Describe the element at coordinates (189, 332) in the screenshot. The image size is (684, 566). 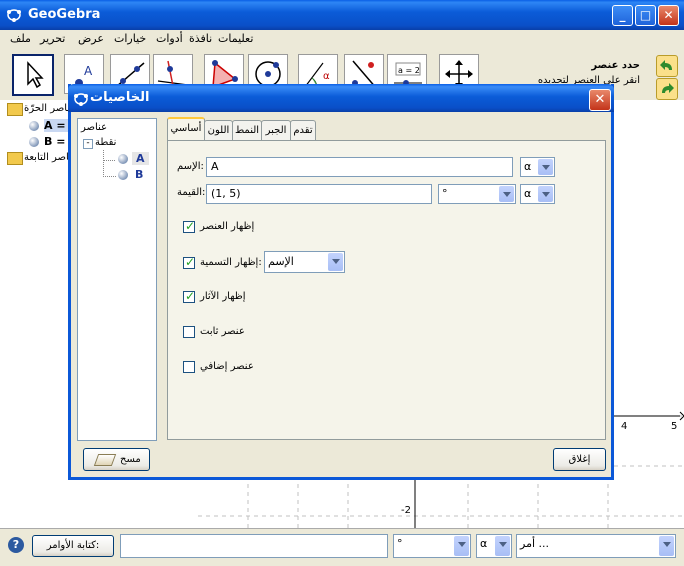
I see `fix-object-checkbox` at that location.